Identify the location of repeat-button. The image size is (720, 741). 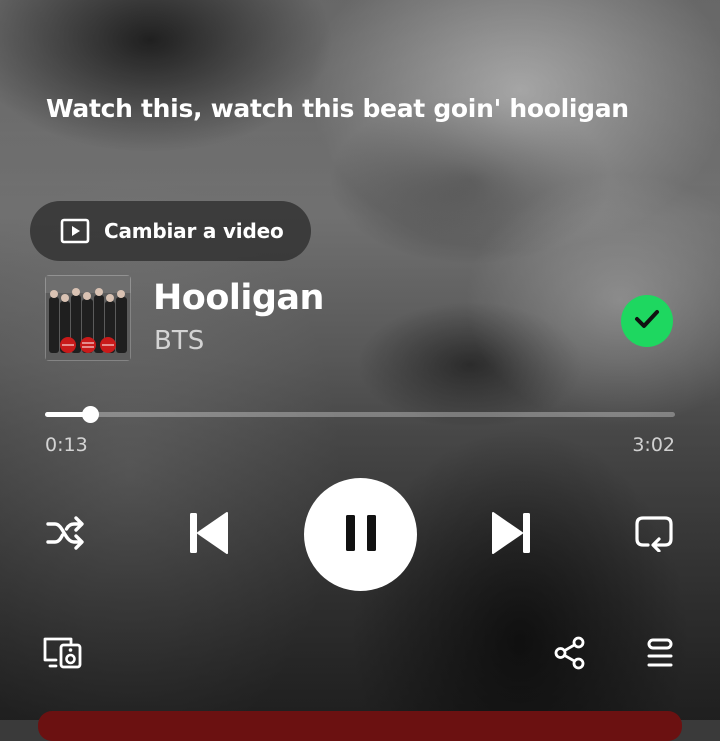
(654, 535).